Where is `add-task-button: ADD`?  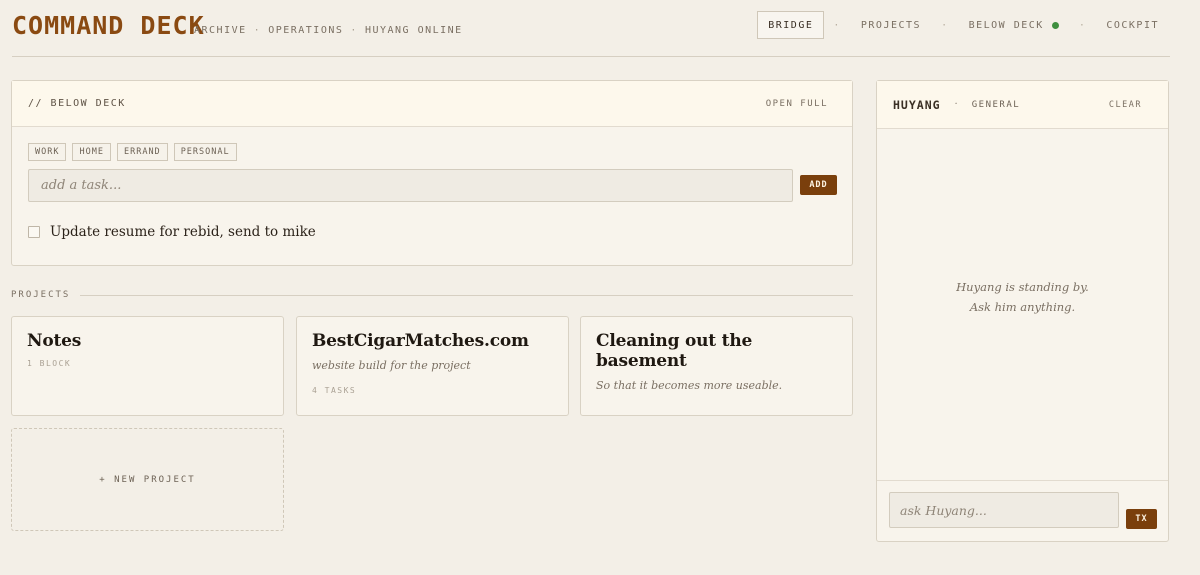
add-task-button: ADD is located at coordinates (818, 185).